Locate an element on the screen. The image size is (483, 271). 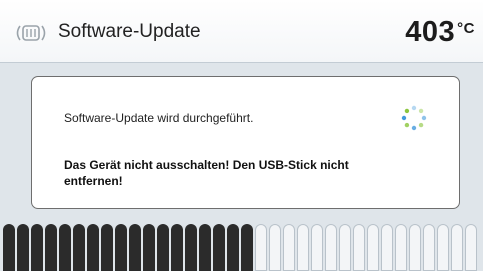
update-message: Software-Update wird durchgeführt. is located at coordinates (159, 118).